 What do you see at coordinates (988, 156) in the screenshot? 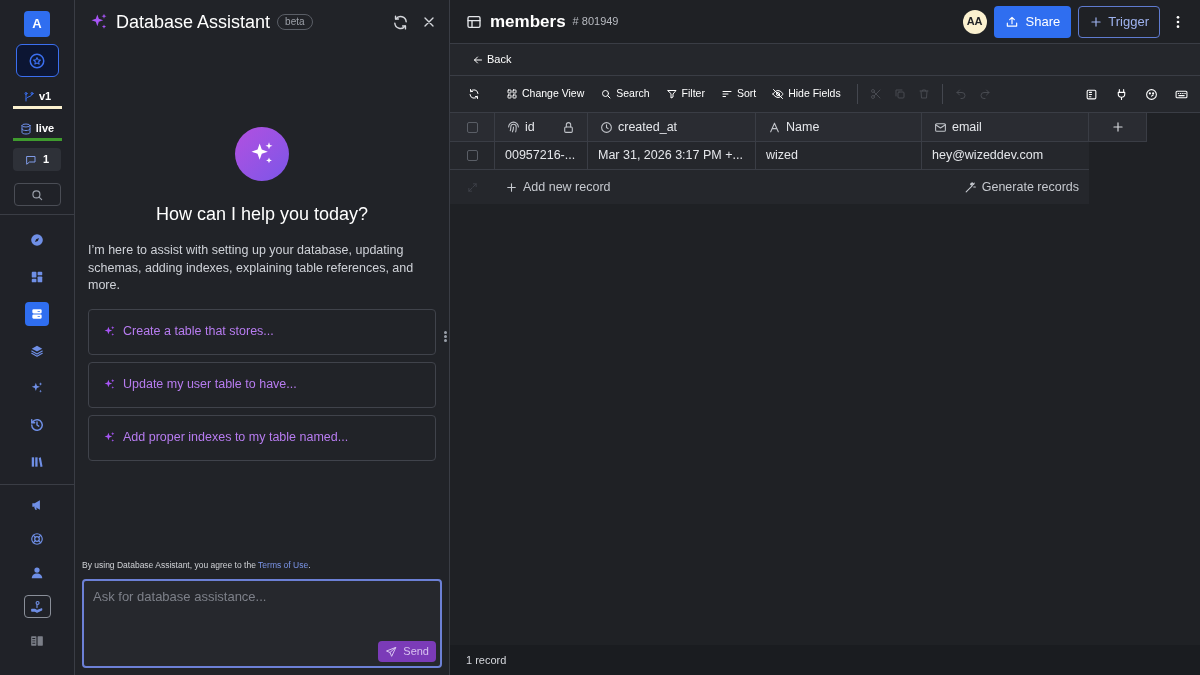
I see `table-cell-text: hey@wizeddev.com` at bounding box center [988, 156].